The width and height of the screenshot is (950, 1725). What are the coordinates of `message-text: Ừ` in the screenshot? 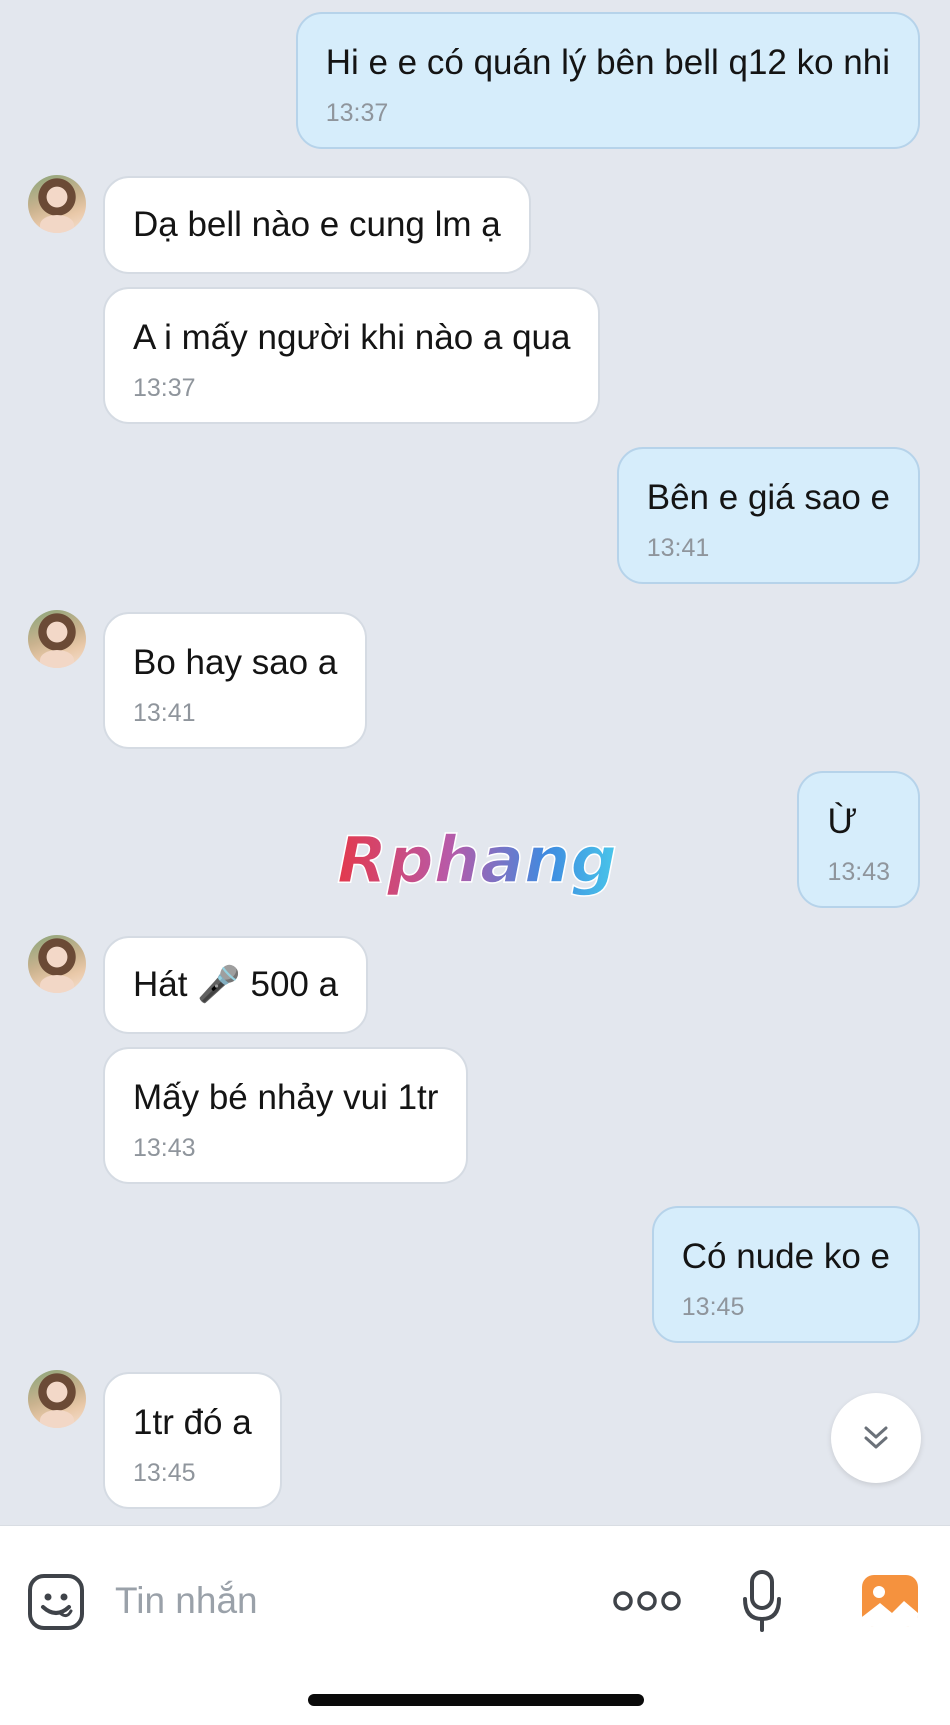 It's located at (842, 821).